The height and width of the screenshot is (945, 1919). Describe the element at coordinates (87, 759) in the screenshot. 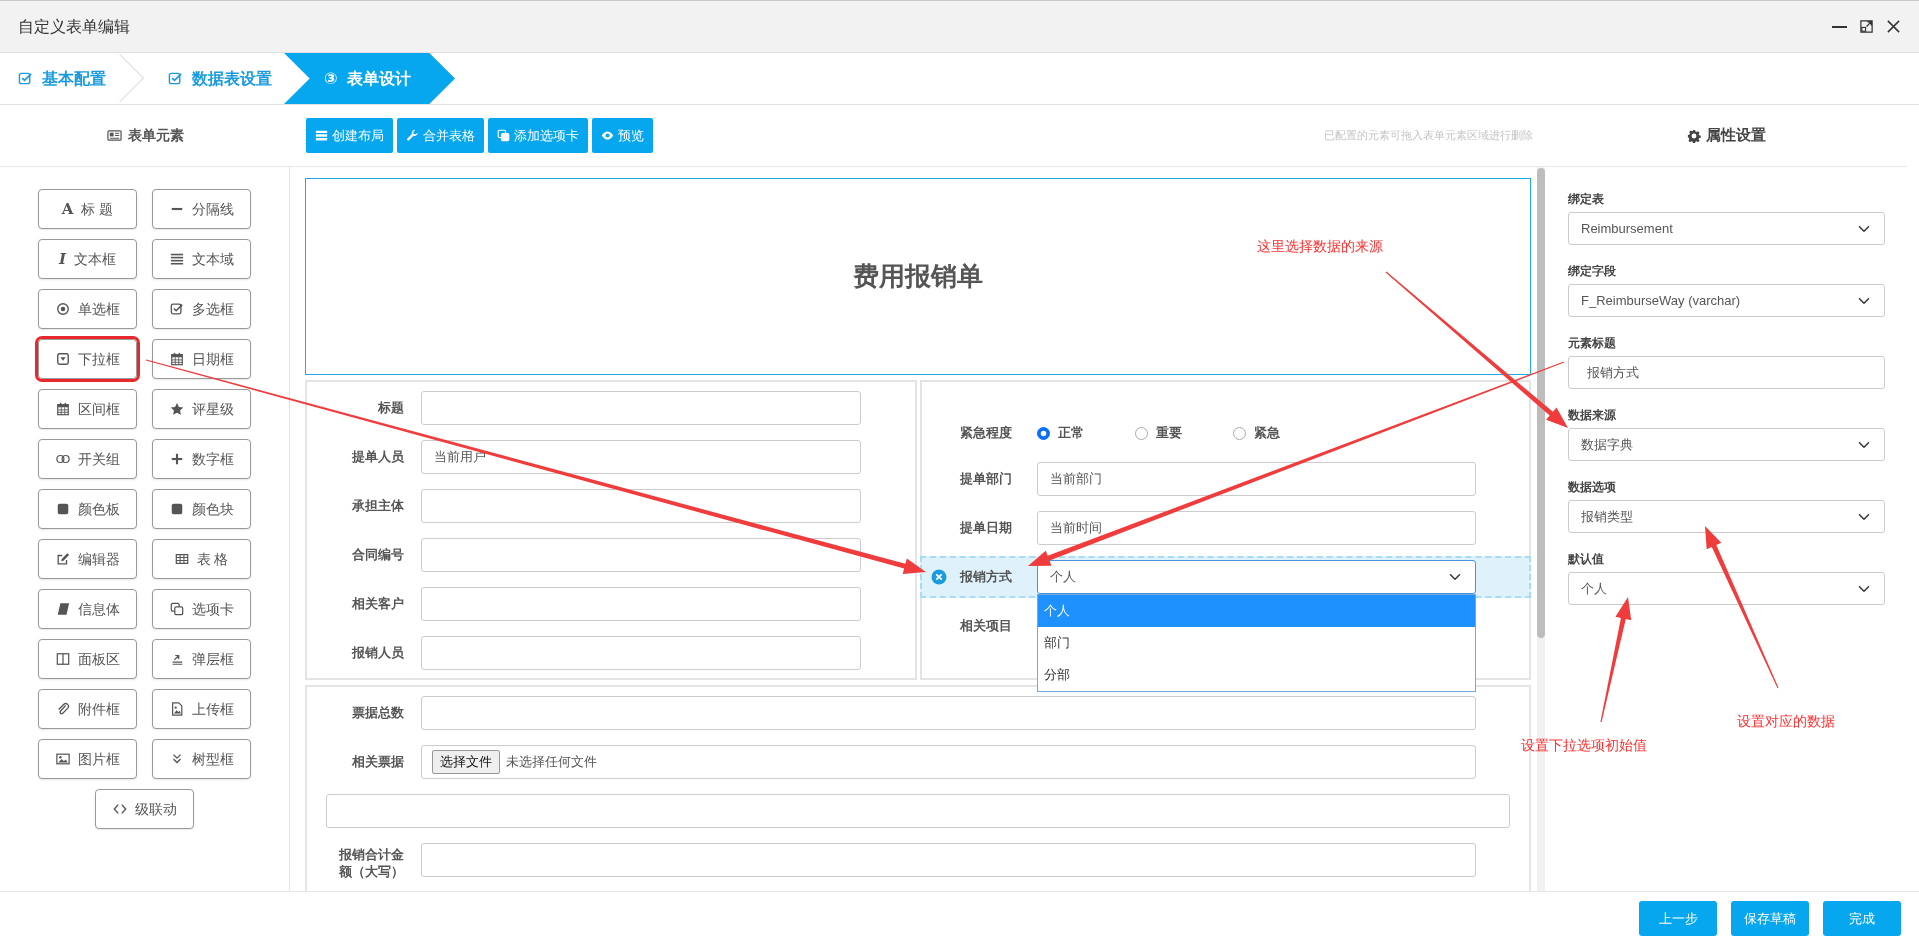

I see `element-button: 图片框` at that location.